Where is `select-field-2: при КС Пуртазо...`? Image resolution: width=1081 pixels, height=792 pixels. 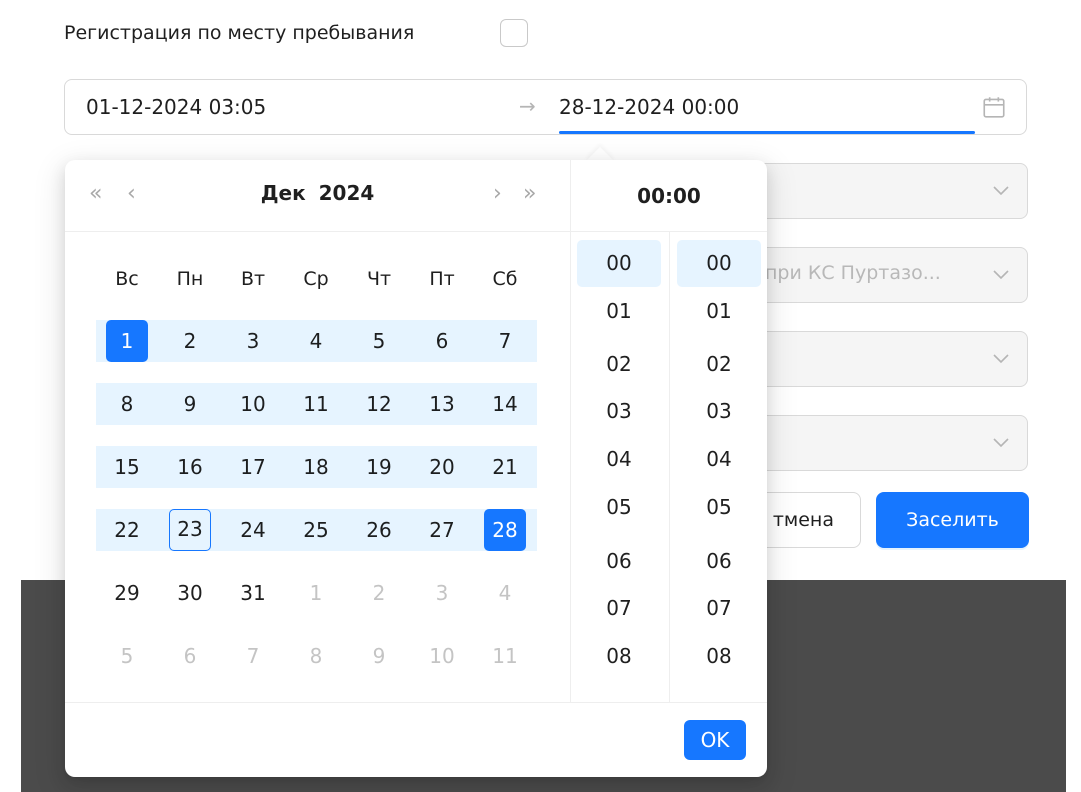 select-field-2: при КС Пуртазо... is located at coordinates (884, 275).